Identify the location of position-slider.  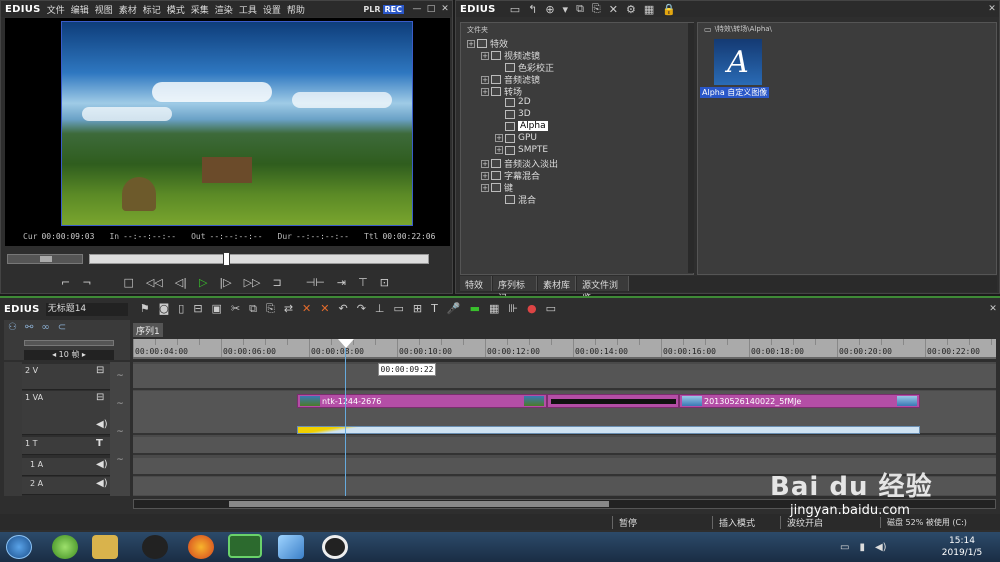
(259, 259).